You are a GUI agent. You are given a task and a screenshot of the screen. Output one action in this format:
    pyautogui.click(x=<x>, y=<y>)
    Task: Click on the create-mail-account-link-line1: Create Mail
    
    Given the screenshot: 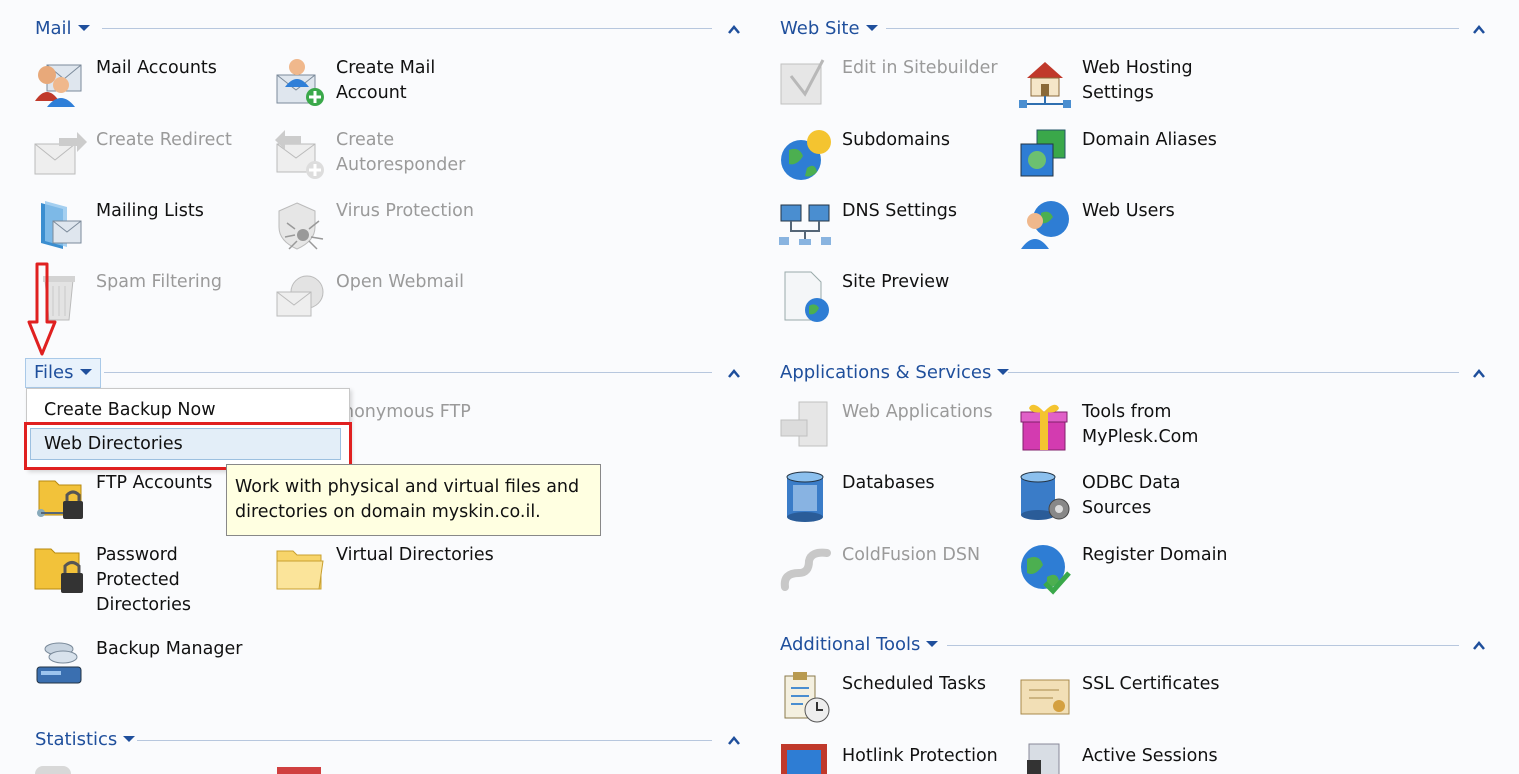 What is the action you would take?
    pyautogui.click(x=385, y=68)
    